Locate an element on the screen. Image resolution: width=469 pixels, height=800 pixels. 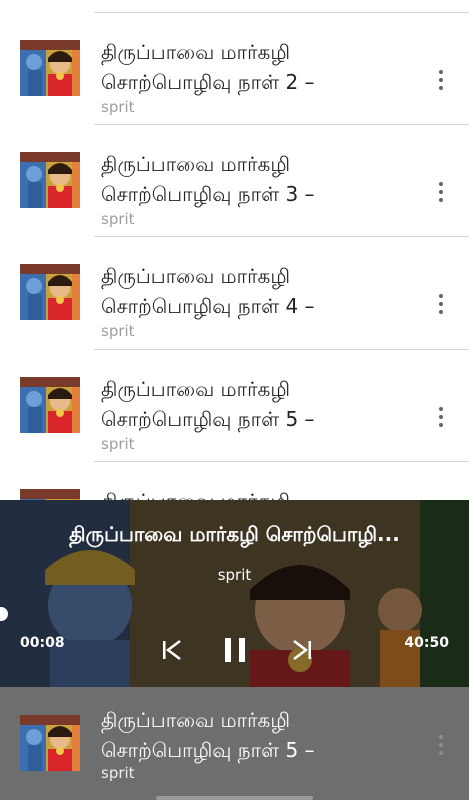
skip-previous-icon is located at coordinates (172, 650).